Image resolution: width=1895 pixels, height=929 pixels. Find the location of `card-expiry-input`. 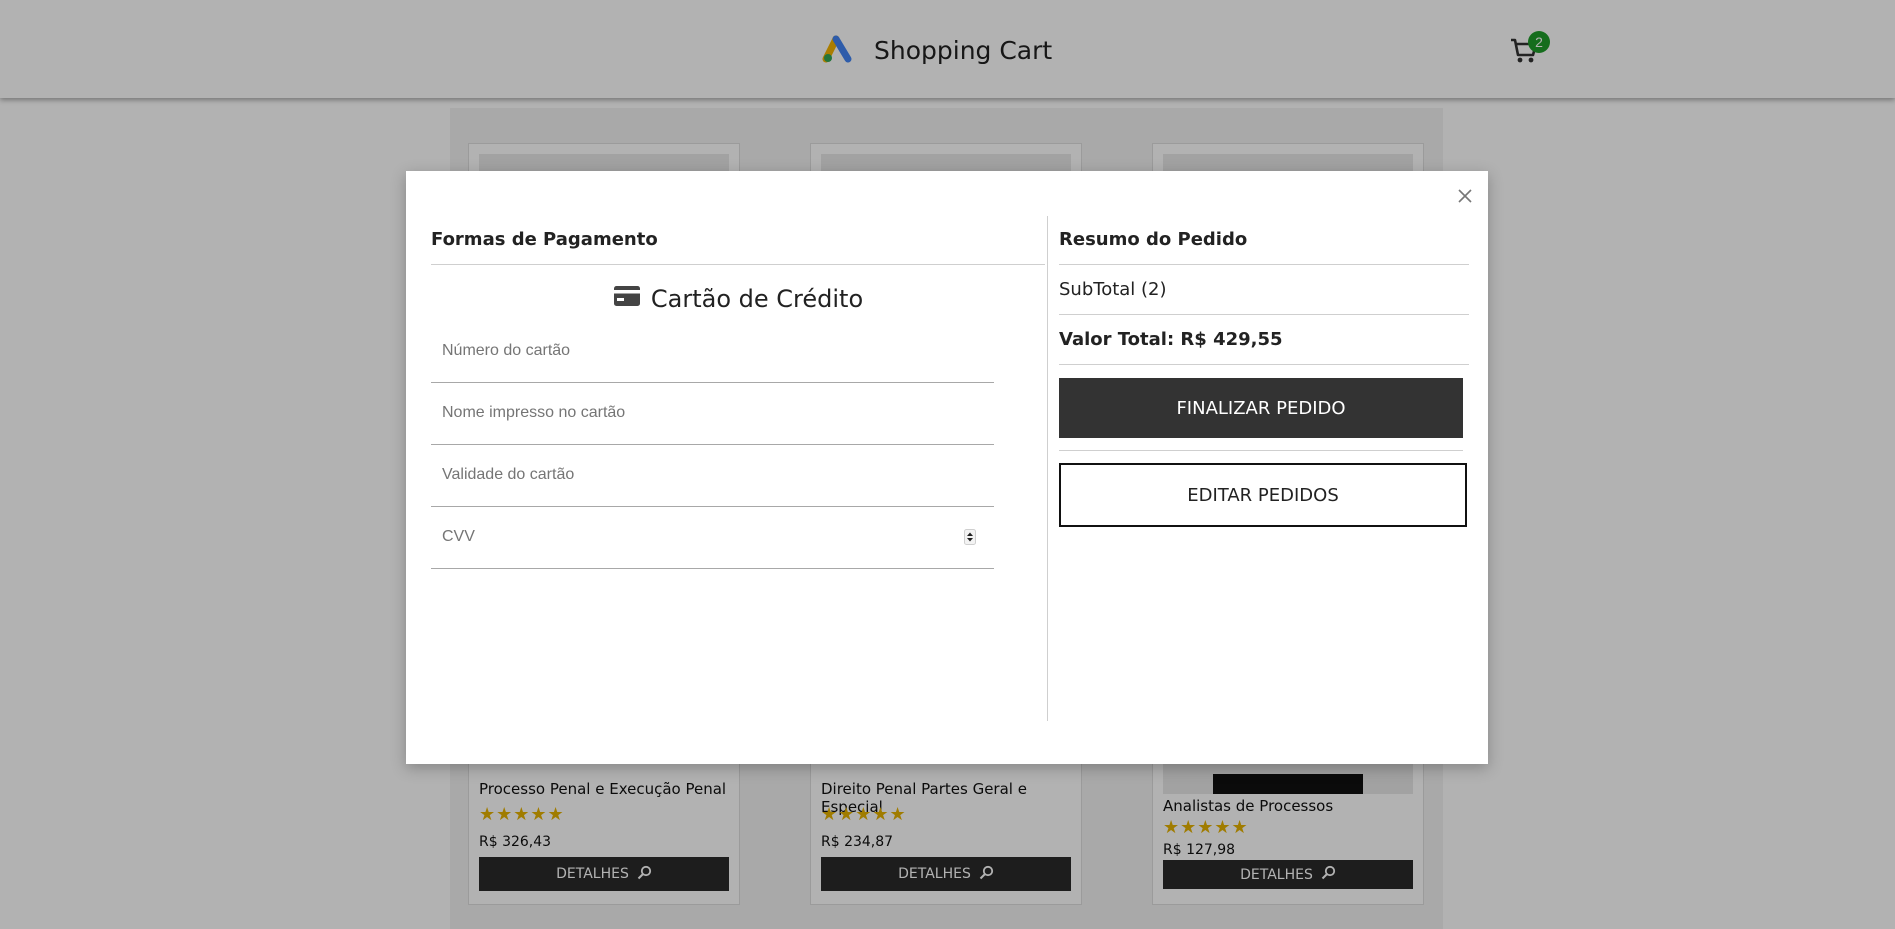

card-expiry-input is located at coordinates (712, 475).